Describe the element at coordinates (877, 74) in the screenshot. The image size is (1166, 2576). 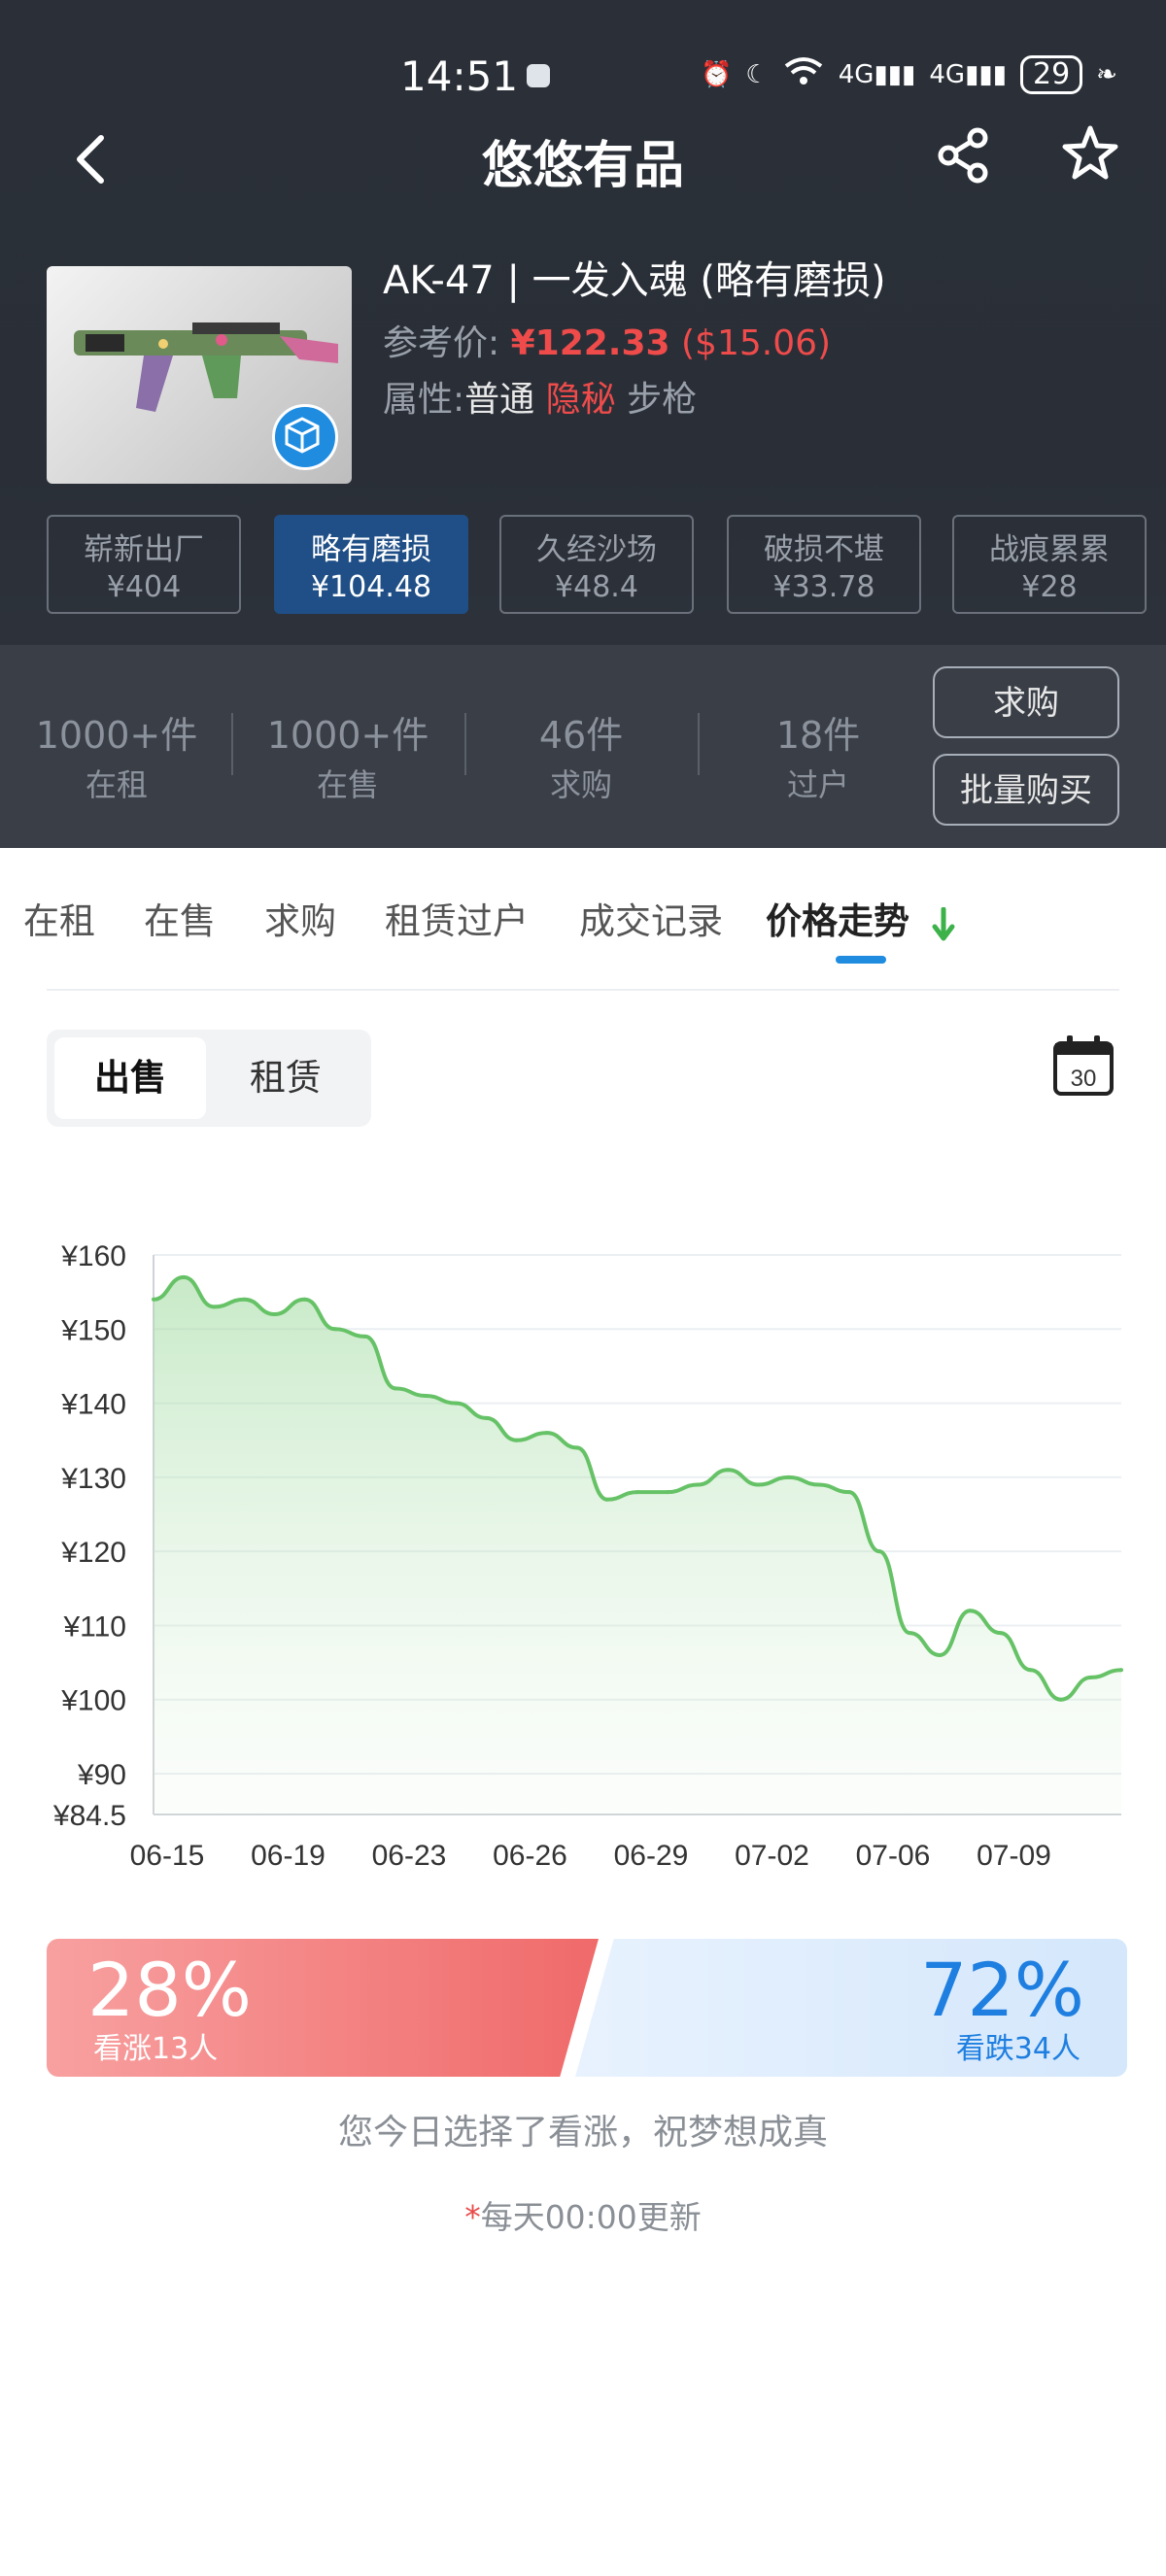
I see `signal-1-icon: 4G▮▮▮` at that location.